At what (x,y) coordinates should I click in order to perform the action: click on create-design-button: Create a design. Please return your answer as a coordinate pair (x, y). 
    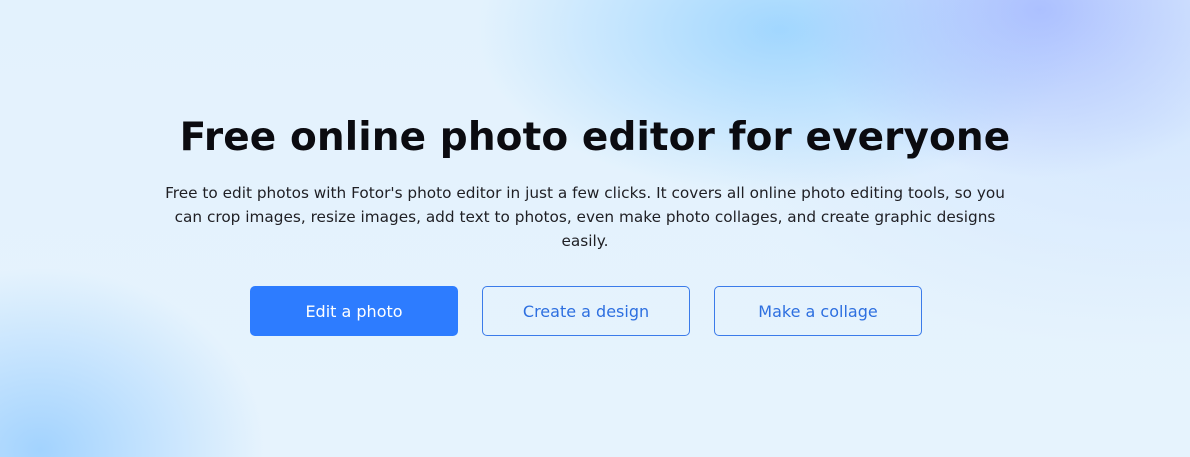
    Looking at the image, I should click on (586, 311).